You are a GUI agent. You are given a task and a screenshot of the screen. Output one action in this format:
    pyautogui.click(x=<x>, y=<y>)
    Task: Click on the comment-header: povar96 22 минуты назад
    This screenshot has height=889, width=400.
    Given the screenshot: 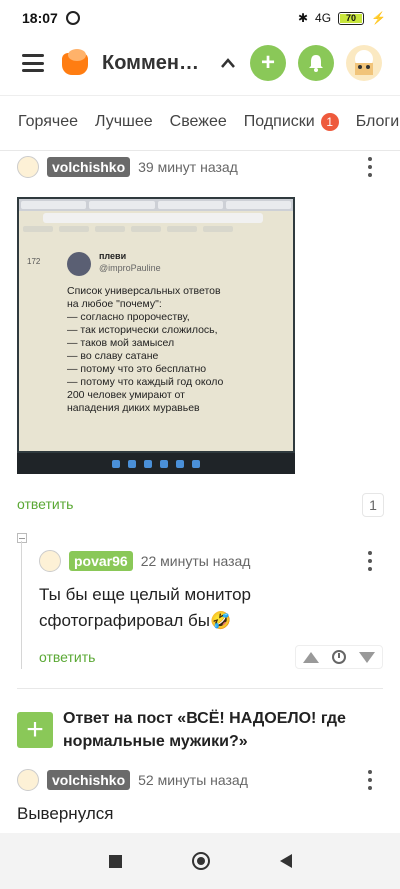 What is the action you would take?
    pyautogui.click(x=144, y=561)
    